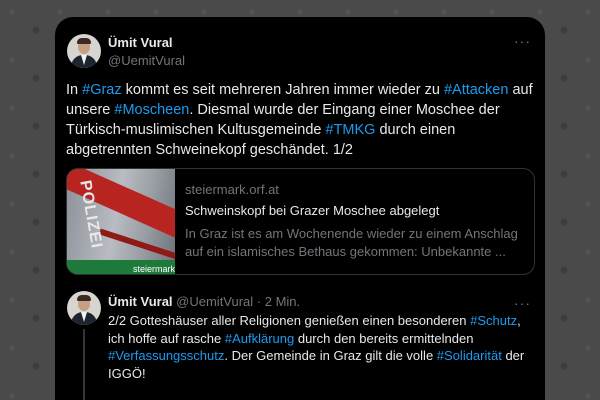 The width and height of the screenshot is (600, 400). Describe the element at coordinates (84, 308) in the screenshot. I see `reply-avatar` at that location.